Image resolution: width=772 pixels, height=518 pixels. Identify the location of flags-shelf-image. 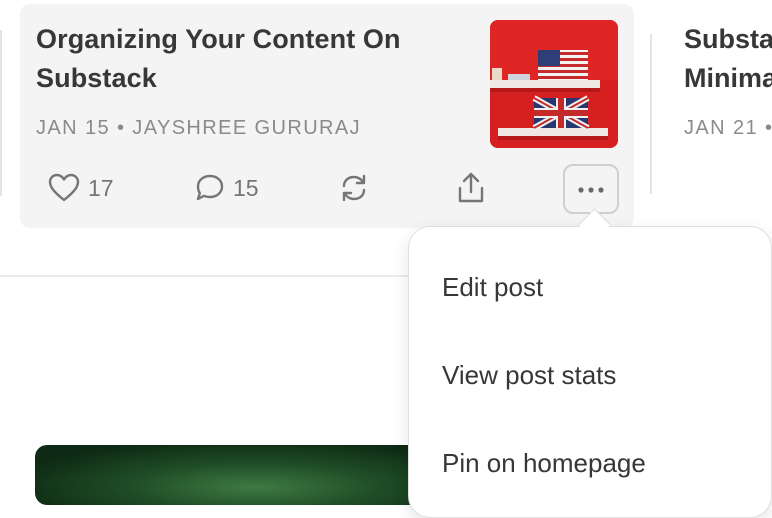
(554, 84).